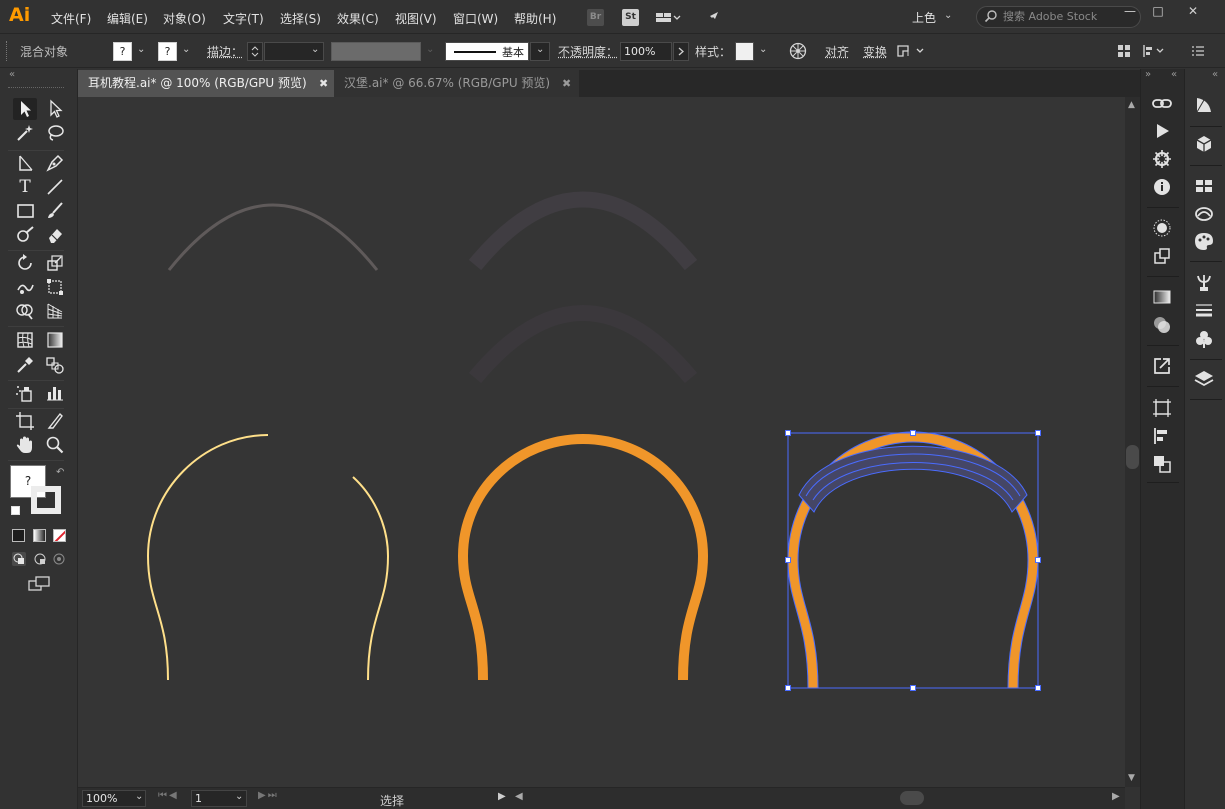  Describe the element at coordinates (630, 17) in the screenshot. I see `stock-icon: St` at that location.